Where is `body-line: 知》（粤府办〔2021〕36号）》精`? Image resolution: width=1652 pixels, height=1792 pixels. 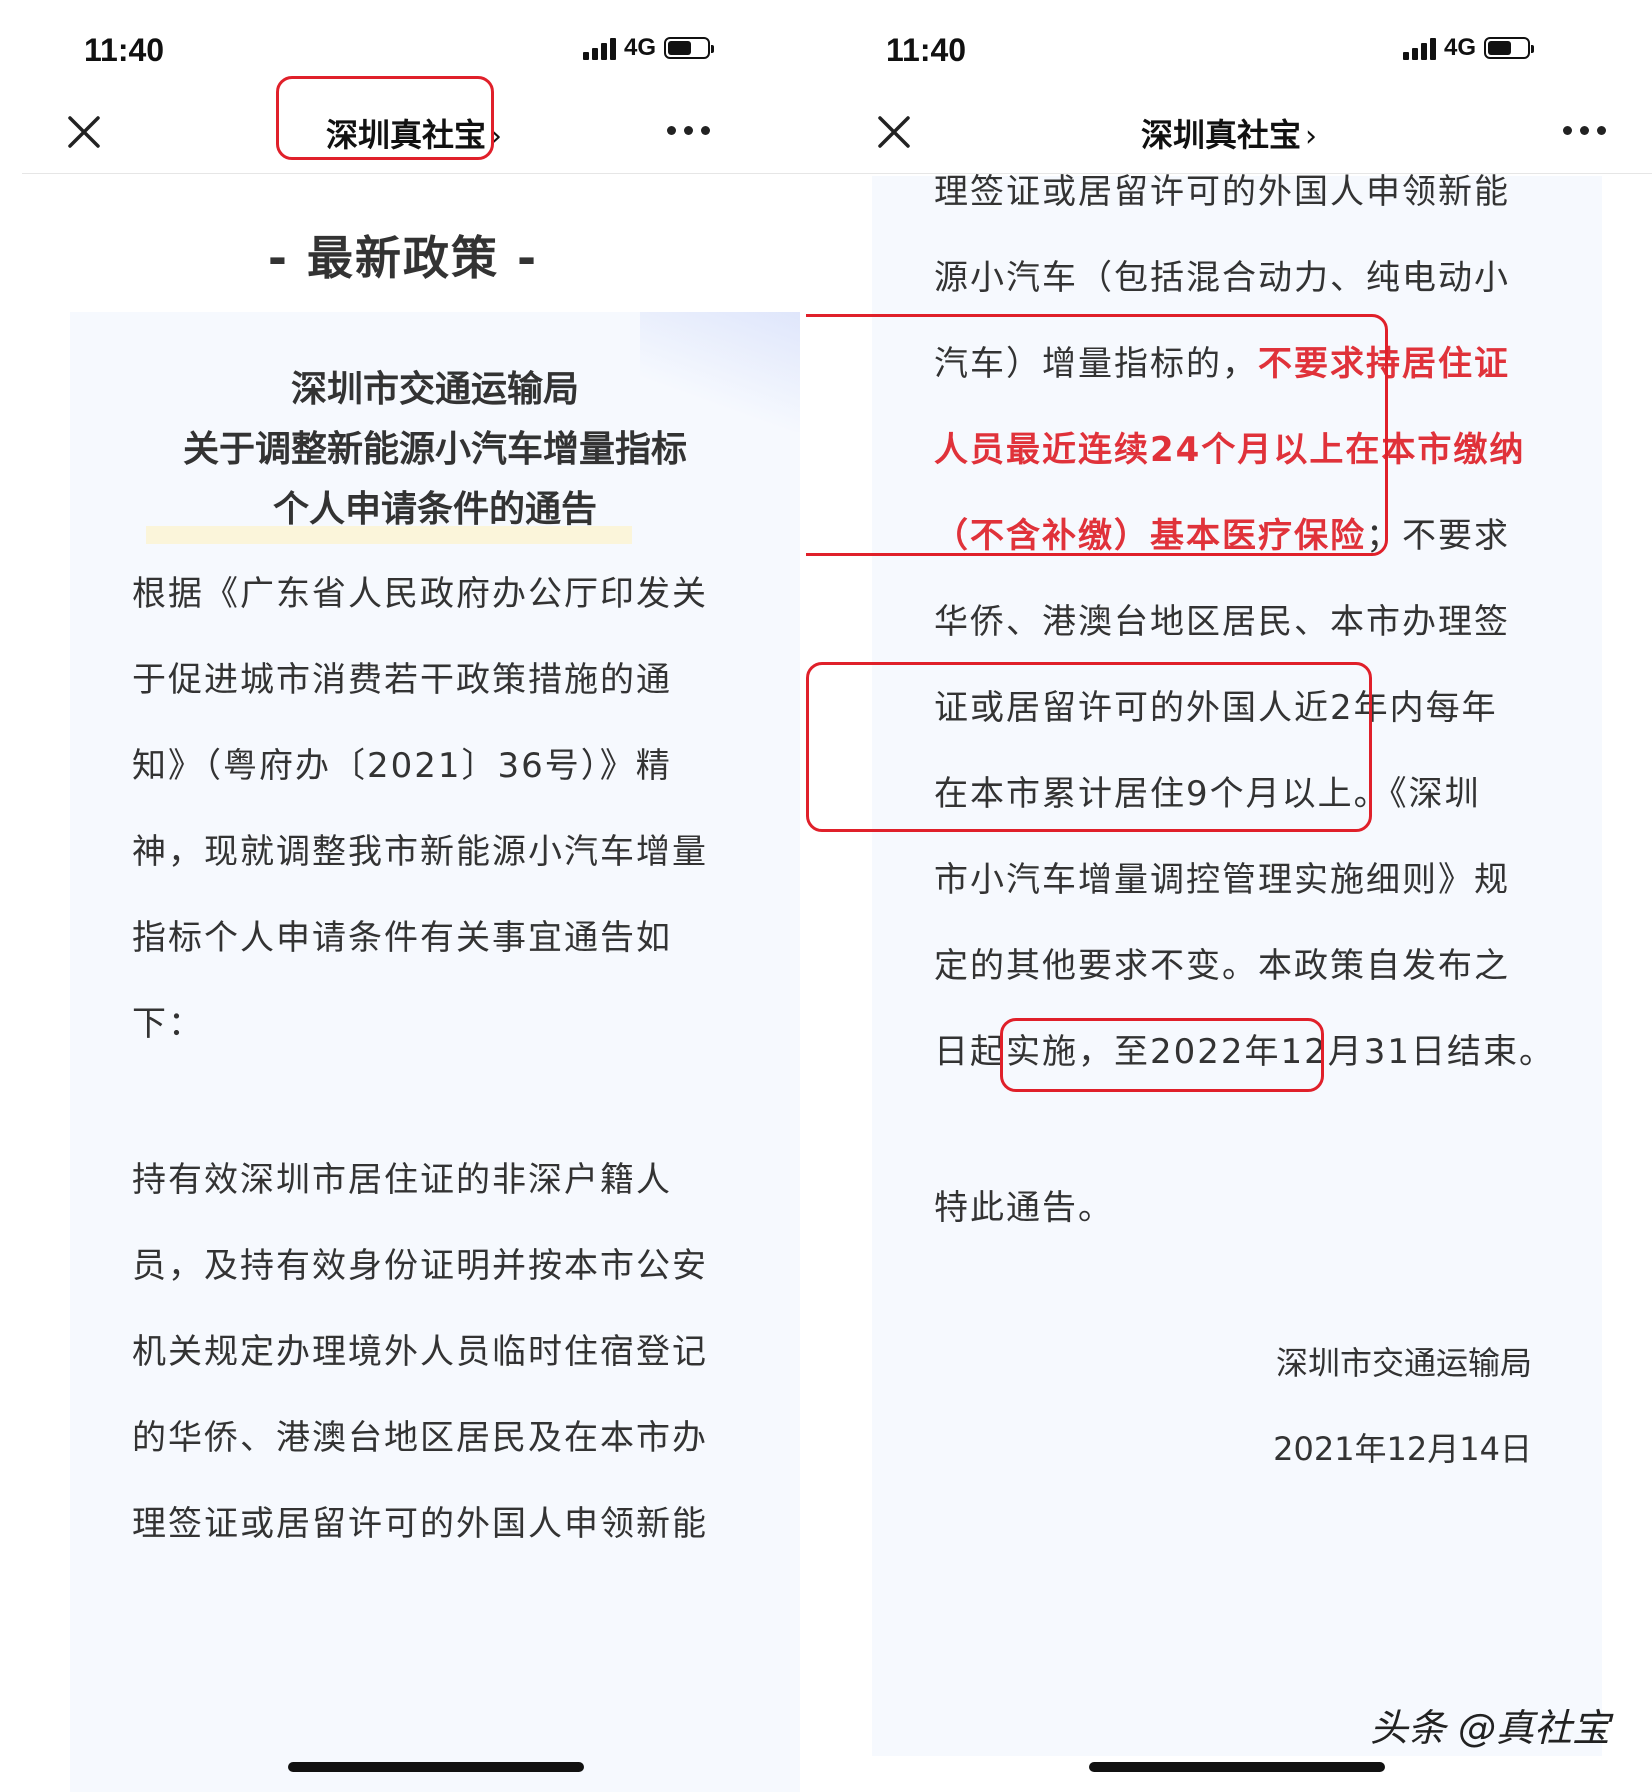
body-line: 知》（粤府办〔2021〕36号）》精 is located at coordinates (402, 766).